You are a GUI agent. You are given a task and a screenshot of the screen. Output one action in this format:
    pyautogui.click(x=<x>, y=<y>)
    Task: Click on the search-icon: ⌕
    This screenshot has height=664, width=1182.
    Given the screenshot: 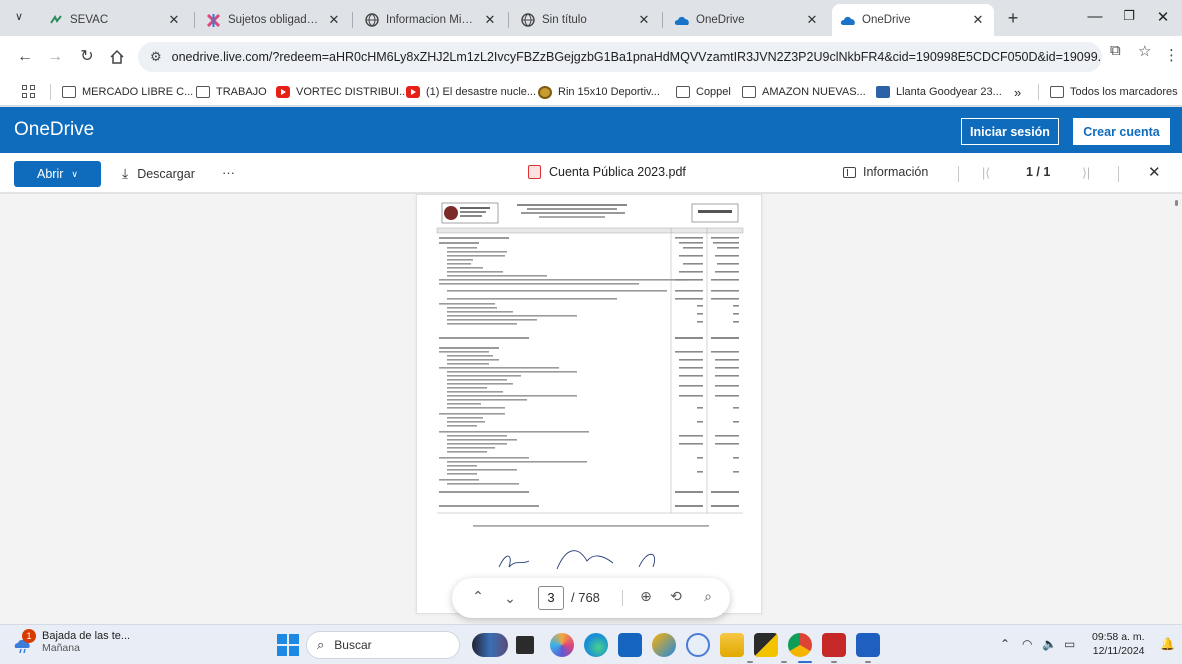 What is the action you would take?
    pyautogui.click(x=708, y=596)
    